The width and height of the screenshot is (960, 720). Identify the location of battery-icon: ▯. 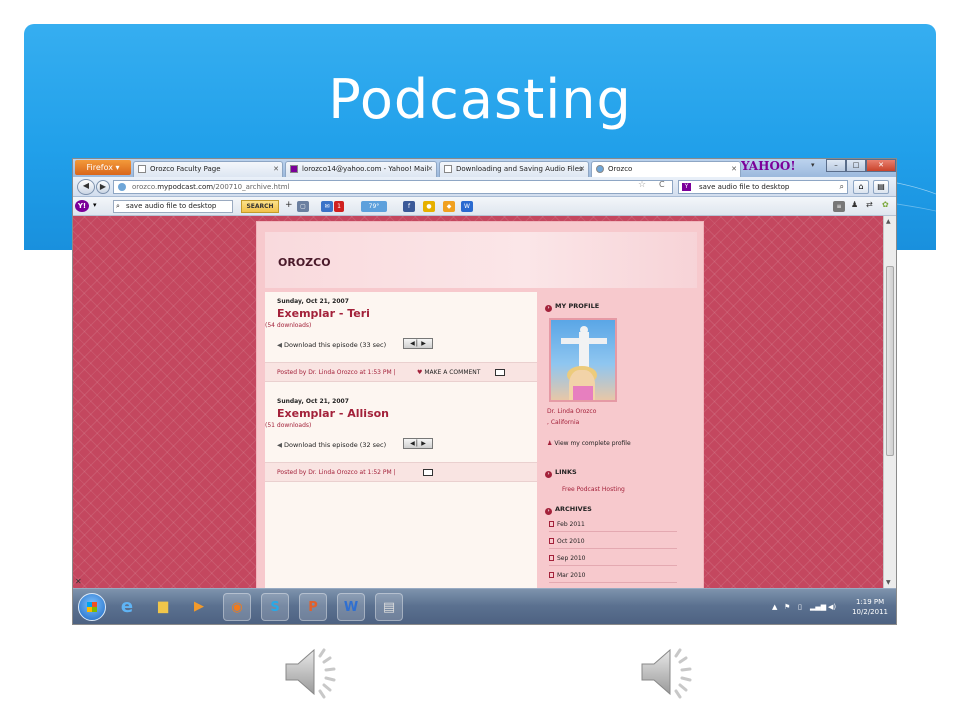
(800, 607).